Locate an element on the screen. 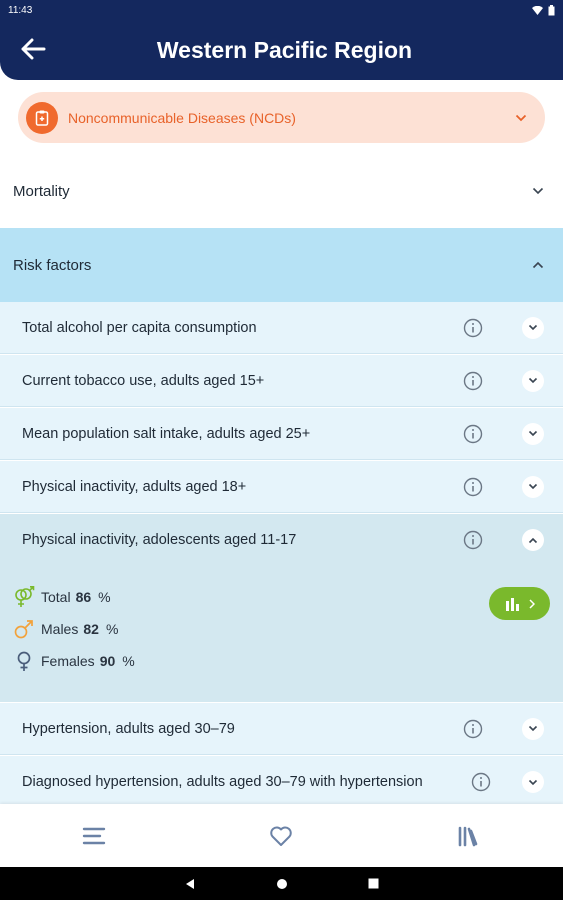 The height and width of the screenshot is (900, 563). risk-item-row: Current tobacco use, adults aged 15+ is located at coordinates (281, 381).